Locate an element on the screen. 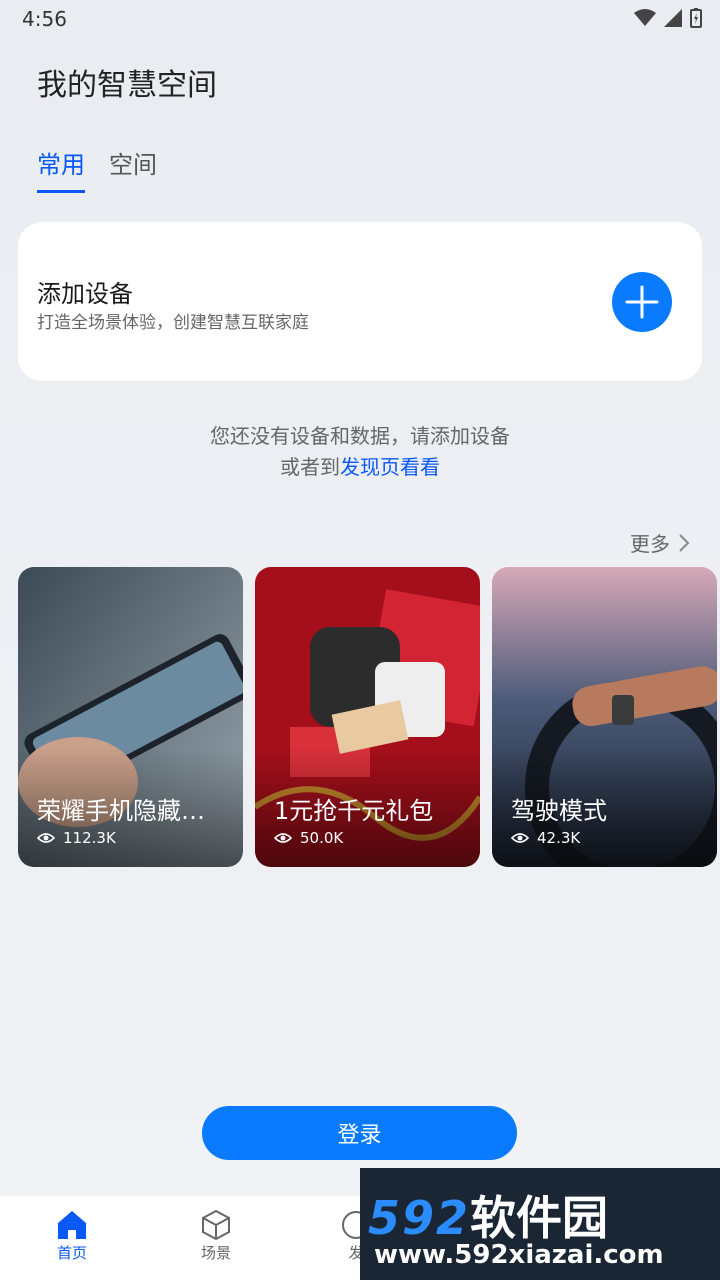  feature-card-gift: 1元抢千元礼包 50.0K is located at coordinates (367, 717).